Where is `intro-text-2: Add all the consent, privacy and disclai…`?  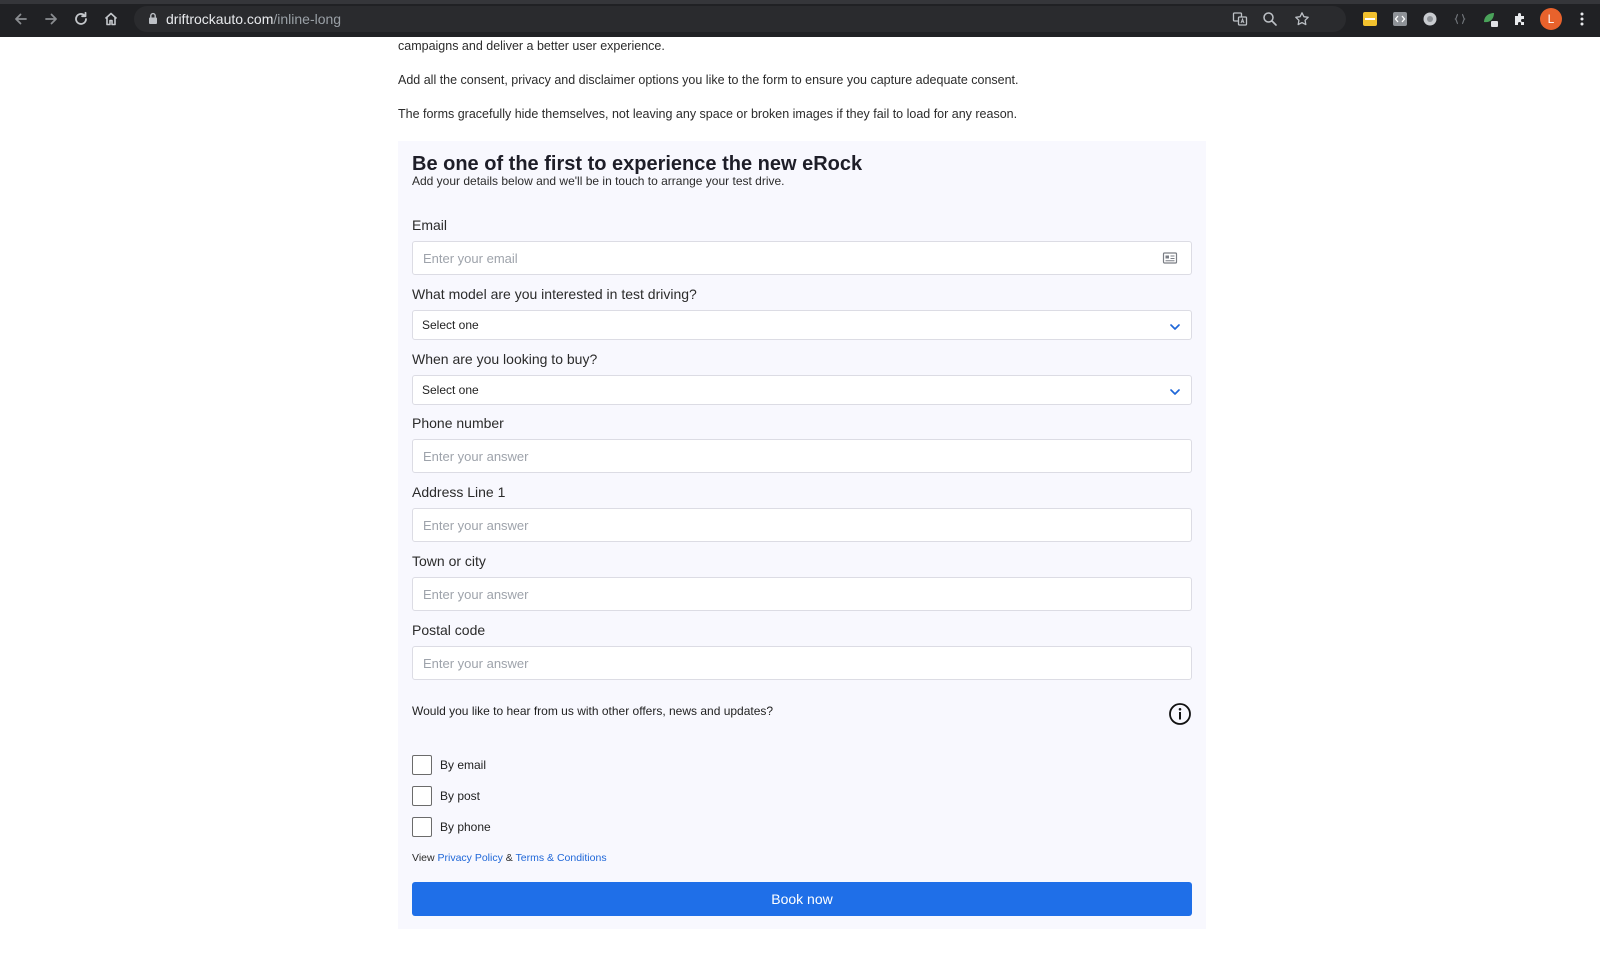
intro-text-2: Add all the consent, privacy and disclai… is located at coordinates (708, 80).